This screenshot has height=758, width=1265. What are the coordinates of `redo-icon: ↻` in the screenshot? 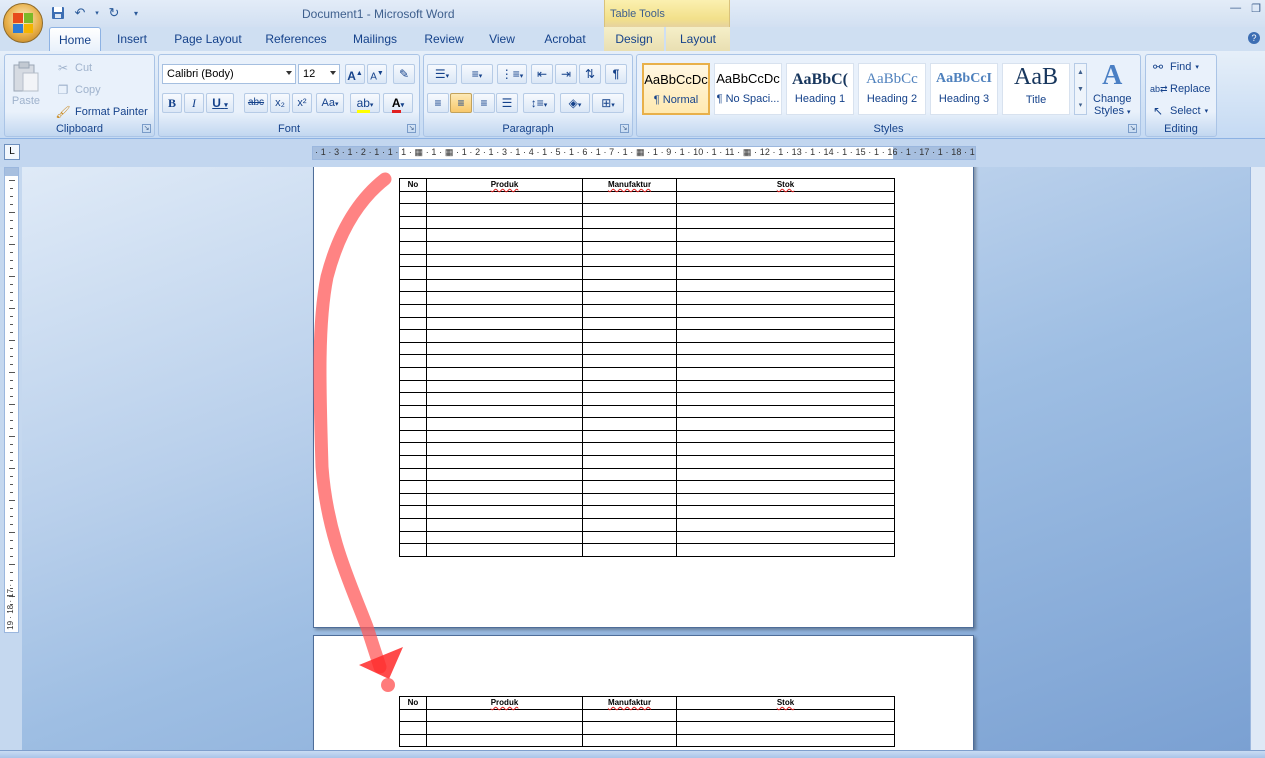 It's located at (114, 13).